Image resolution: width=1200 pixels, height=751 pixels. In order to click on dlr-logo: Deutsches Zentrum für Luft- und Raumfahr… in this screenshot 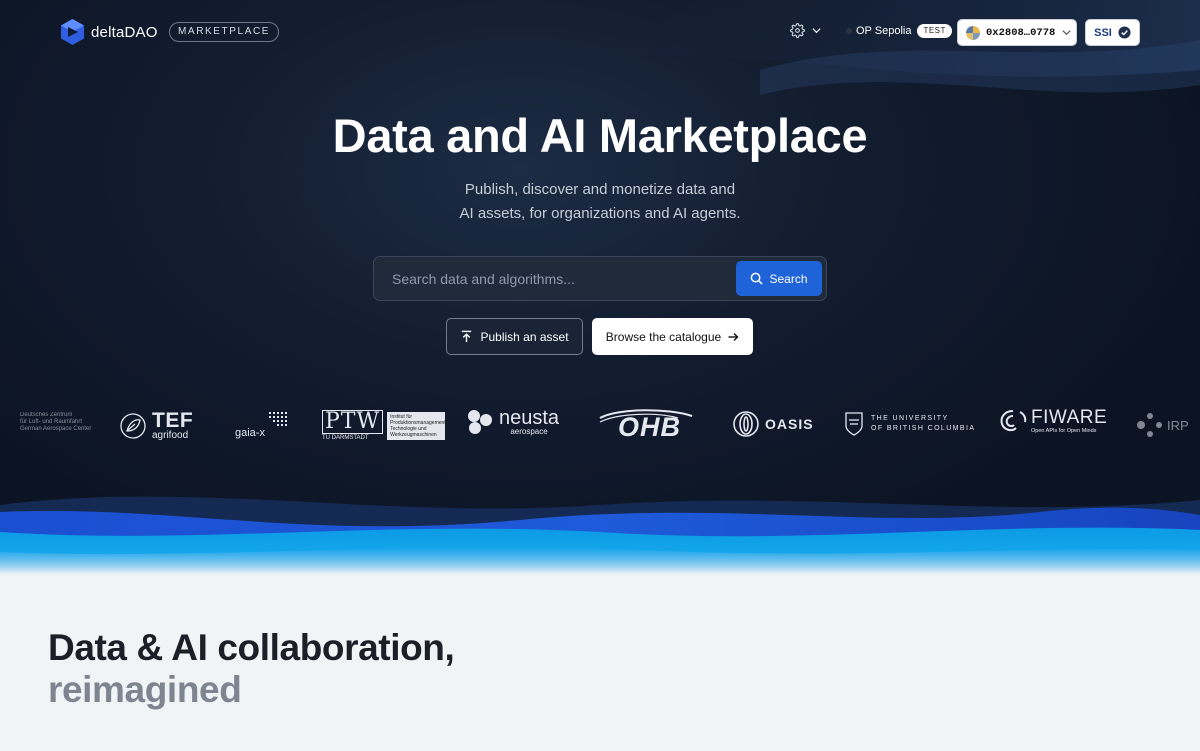, I will do `click(45, 422)`.